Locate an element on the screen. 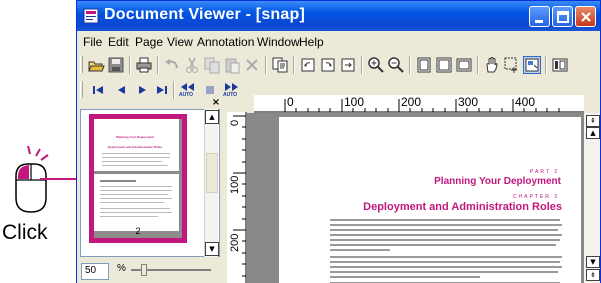  minimize-icon is located at coordinates (539, 21).